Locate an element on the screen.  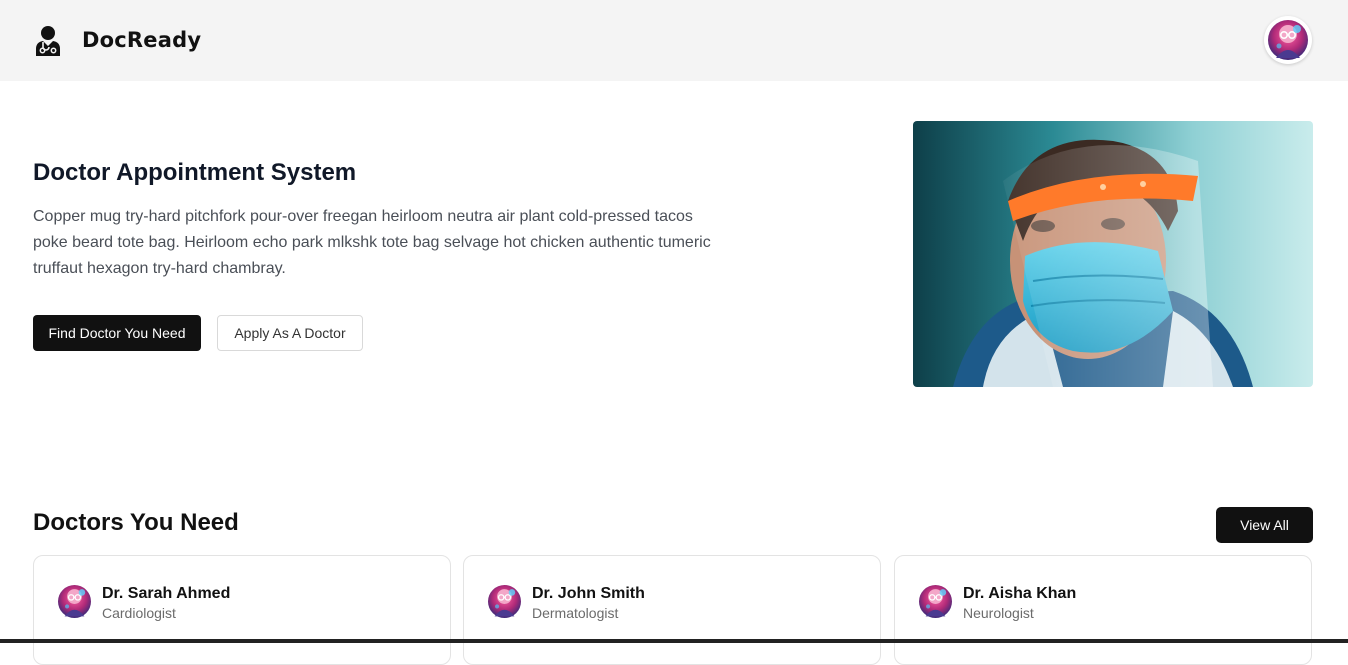
doctor-icon is located at coordinates (48, 40).